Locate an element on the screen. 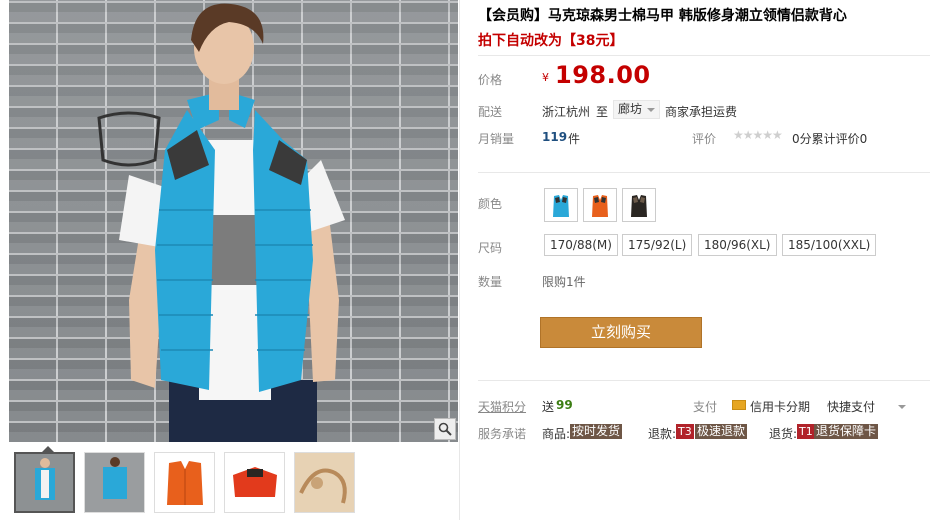 This screenshot has height=520, width=930. return-guarantee-badge: 退货保障卡 is located at coordinates (846, 431).